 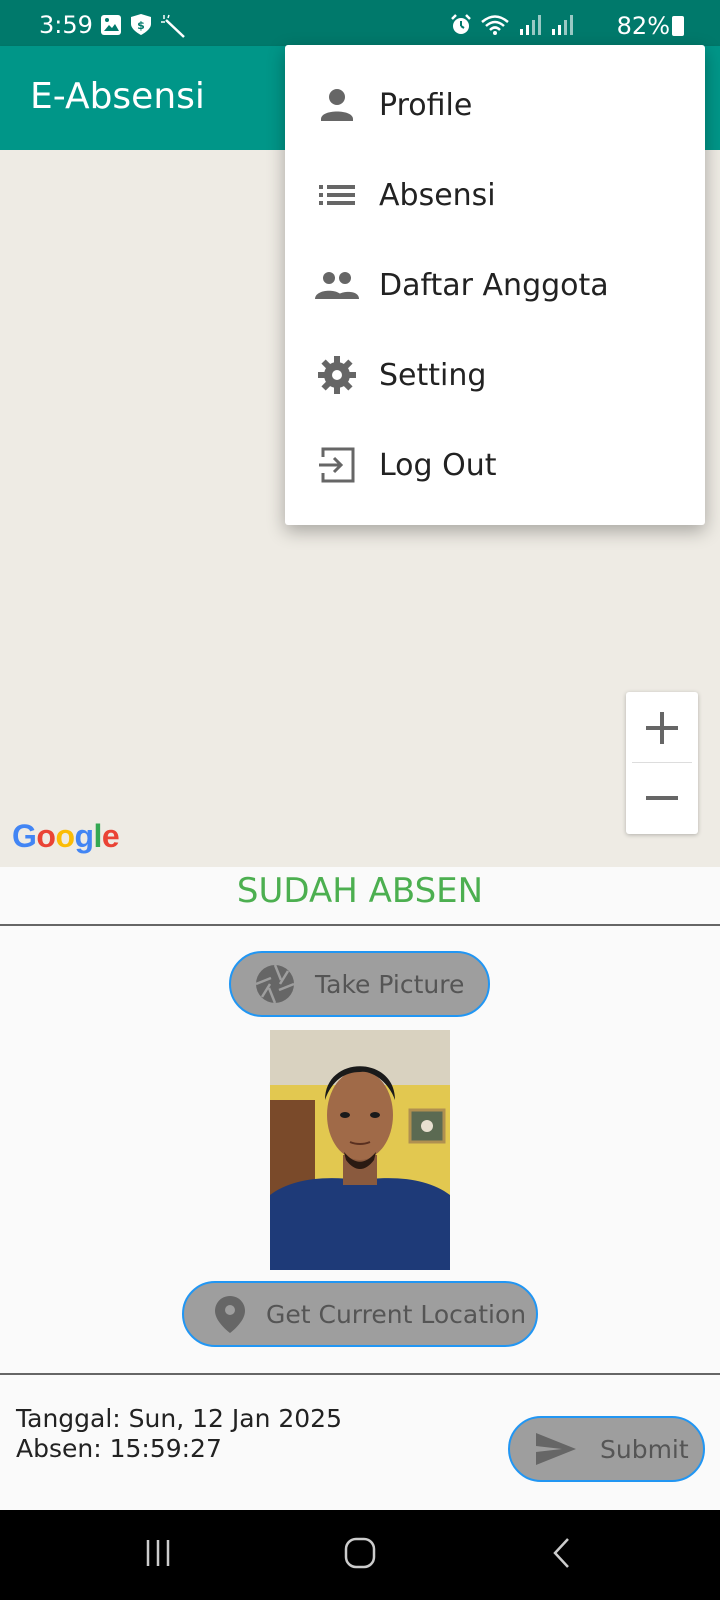 I want to click on home-button, so click(x=360, y=1555).